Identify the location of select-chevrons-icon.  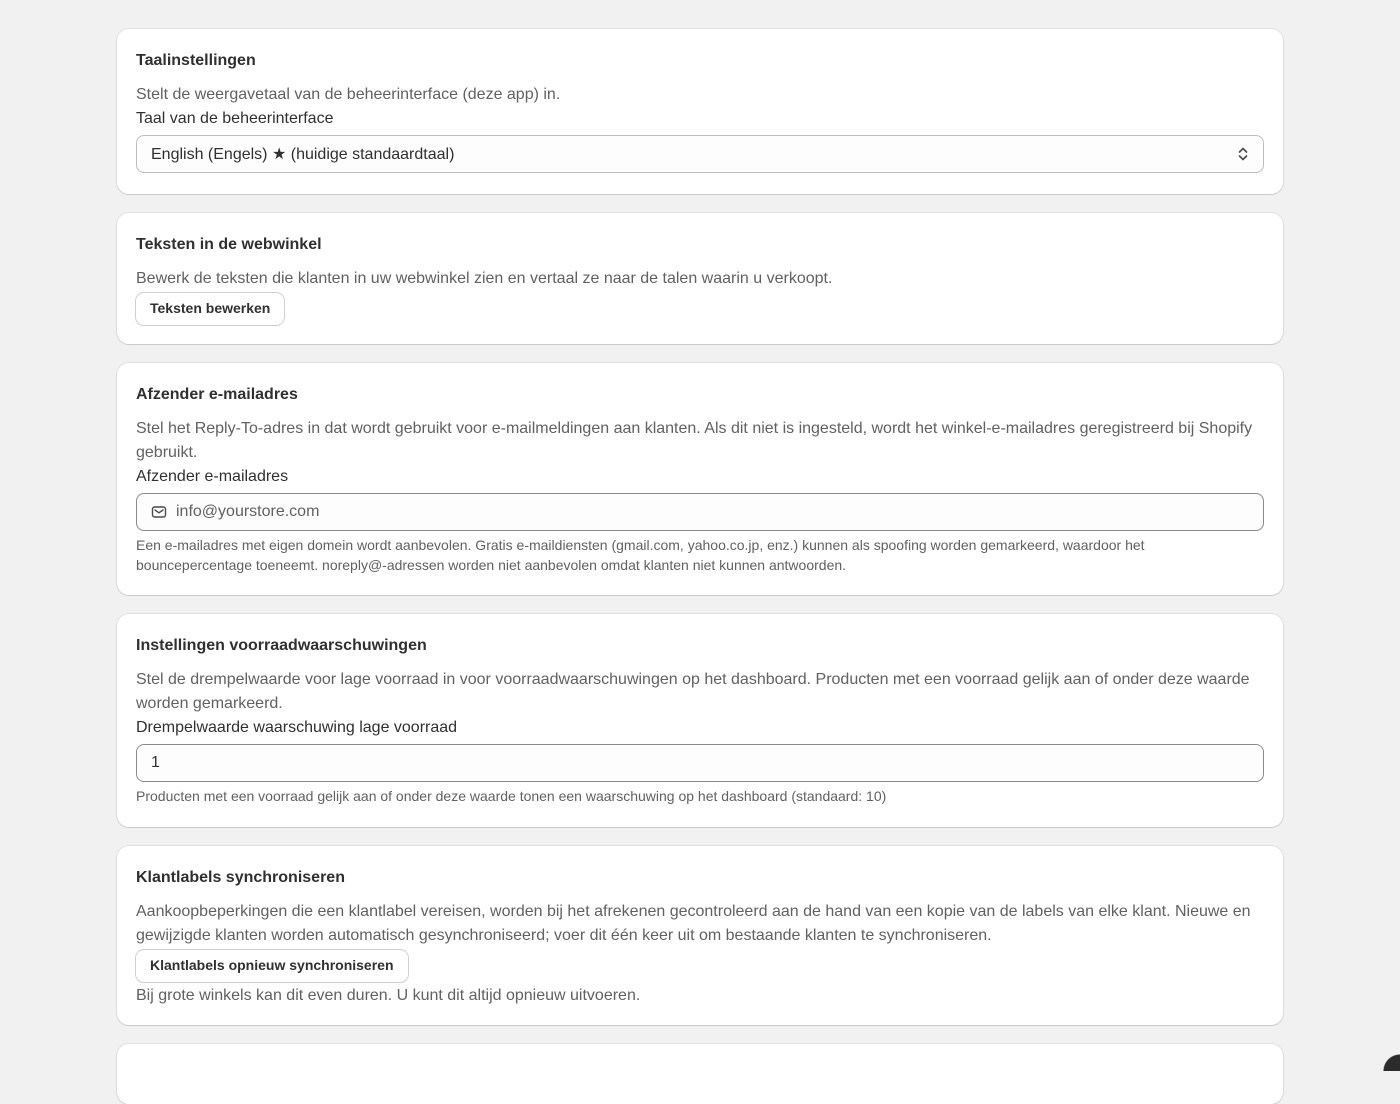
(1243, 154).